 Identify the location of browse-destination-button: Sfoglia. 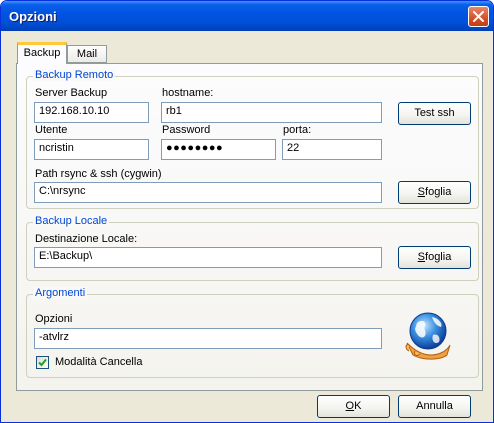
(434, 257).